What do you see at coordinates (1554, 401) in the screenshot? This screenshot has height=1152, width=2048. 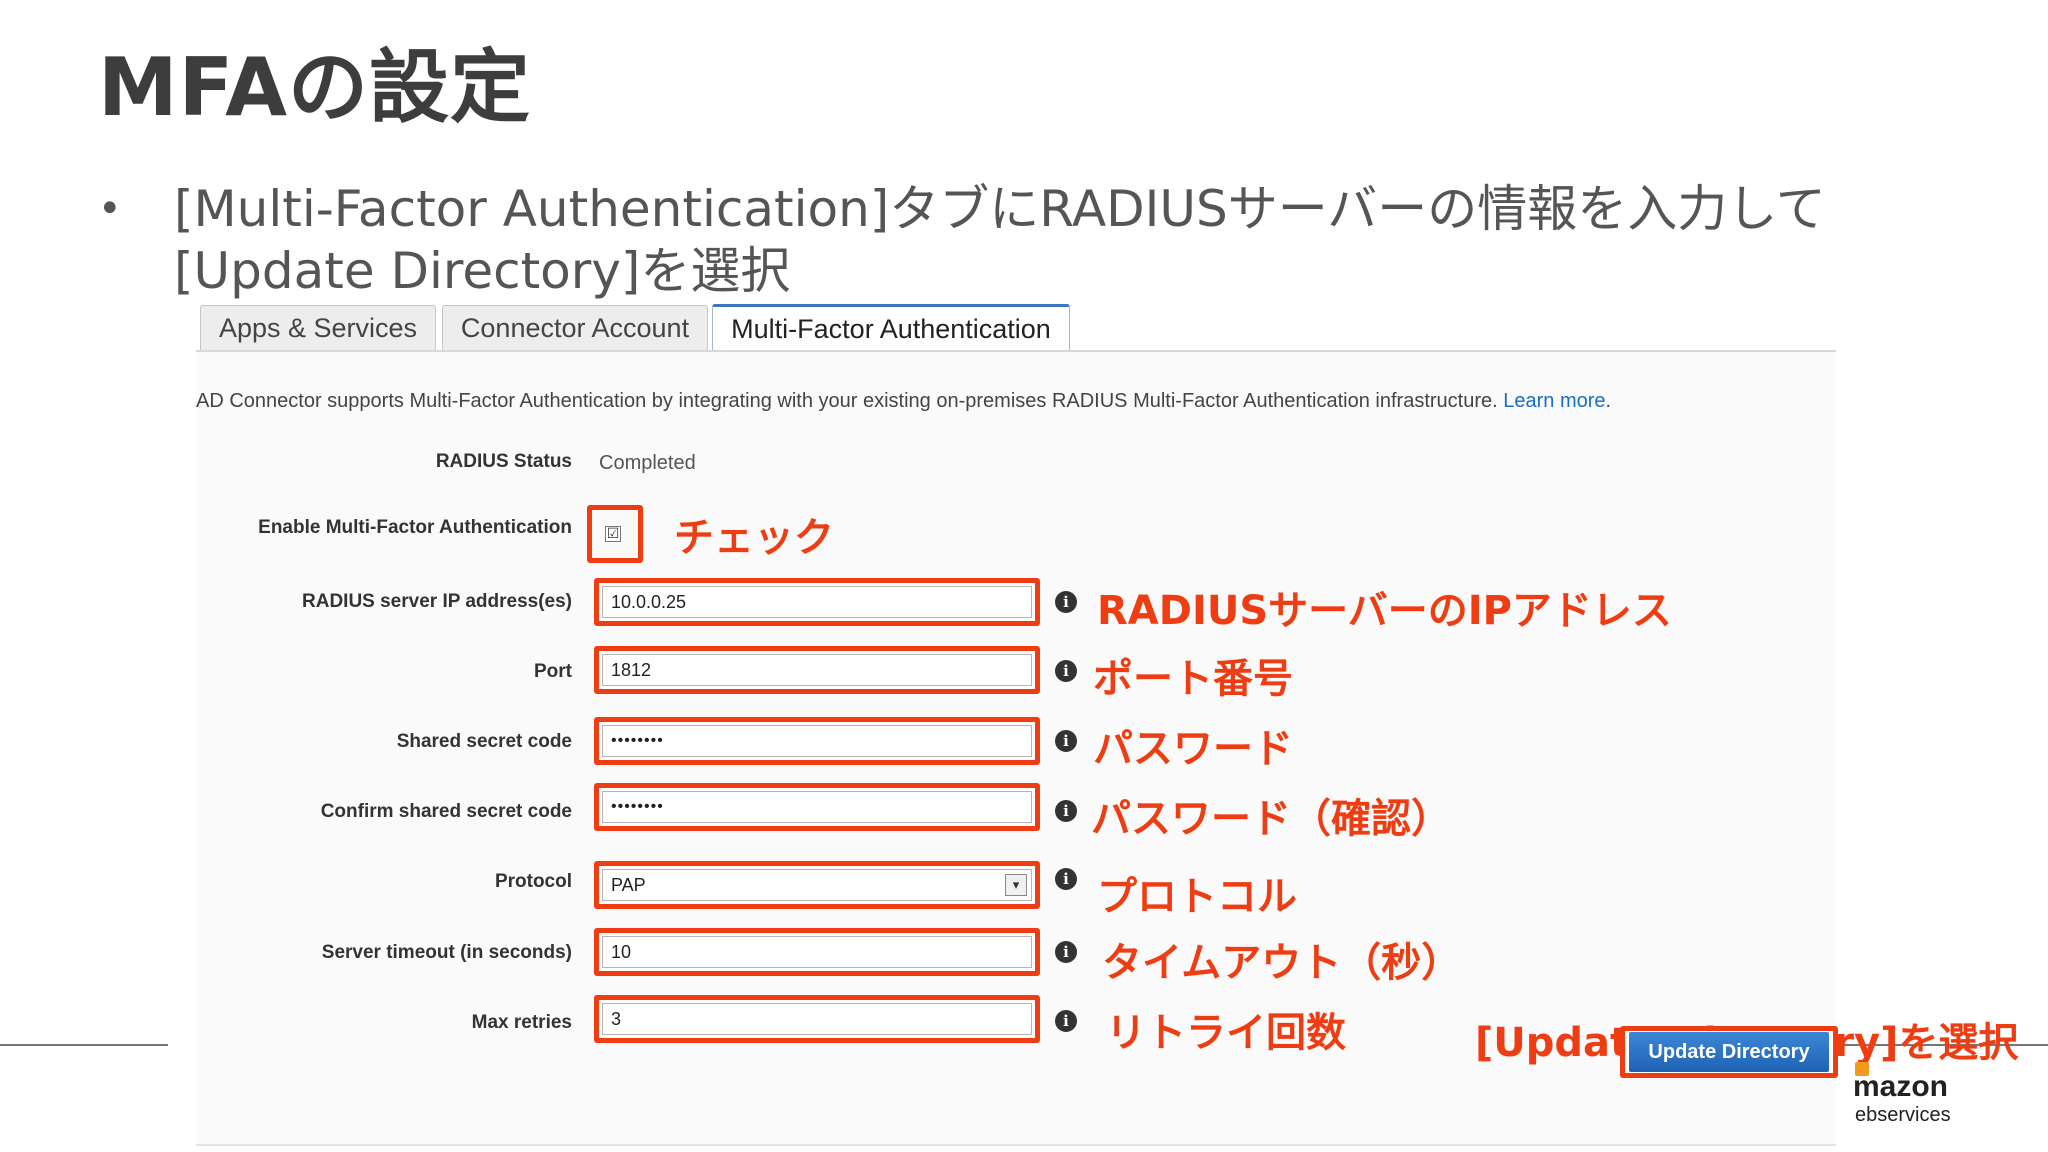 I see `learn-more-link: Learn more` at bounding box center [1554, 401].